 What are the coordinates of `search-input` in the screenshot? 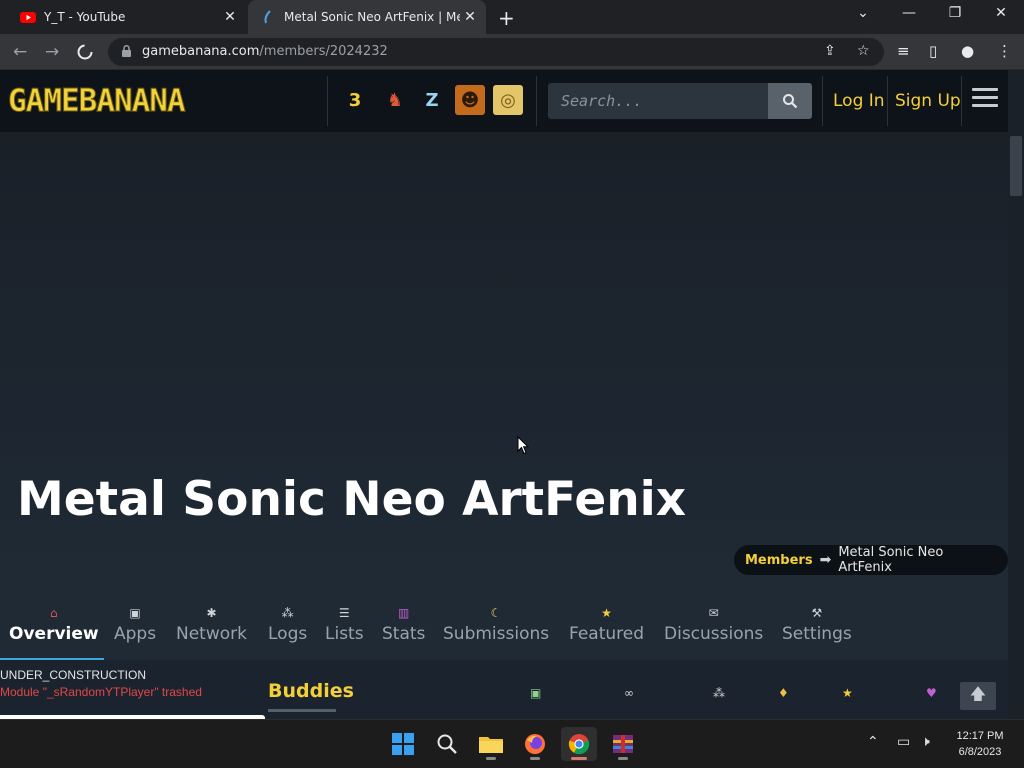 It's located at (658, 101).